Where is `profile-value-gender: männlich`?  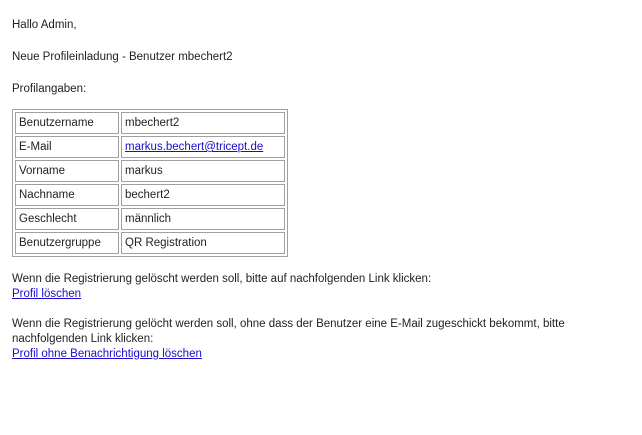 profile-value-gender: männlich is located at coordinates (203, 219).